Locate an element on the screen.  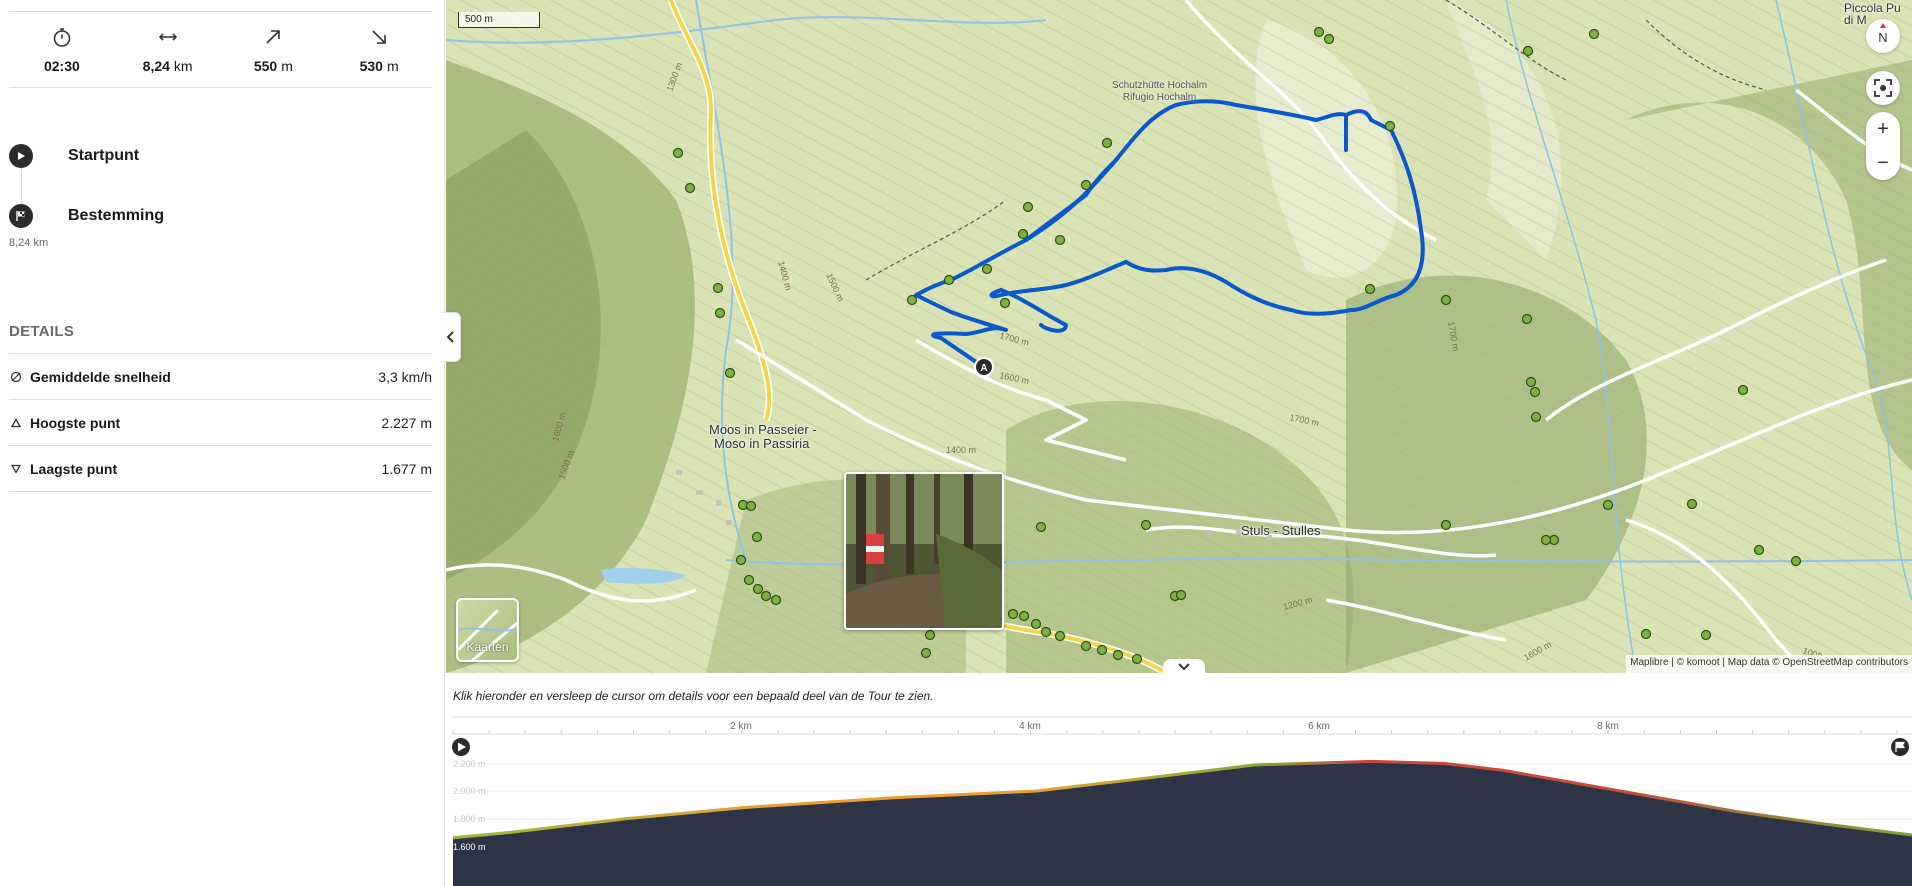
distance-value: 8,24 is located at coordinates (156, 66).